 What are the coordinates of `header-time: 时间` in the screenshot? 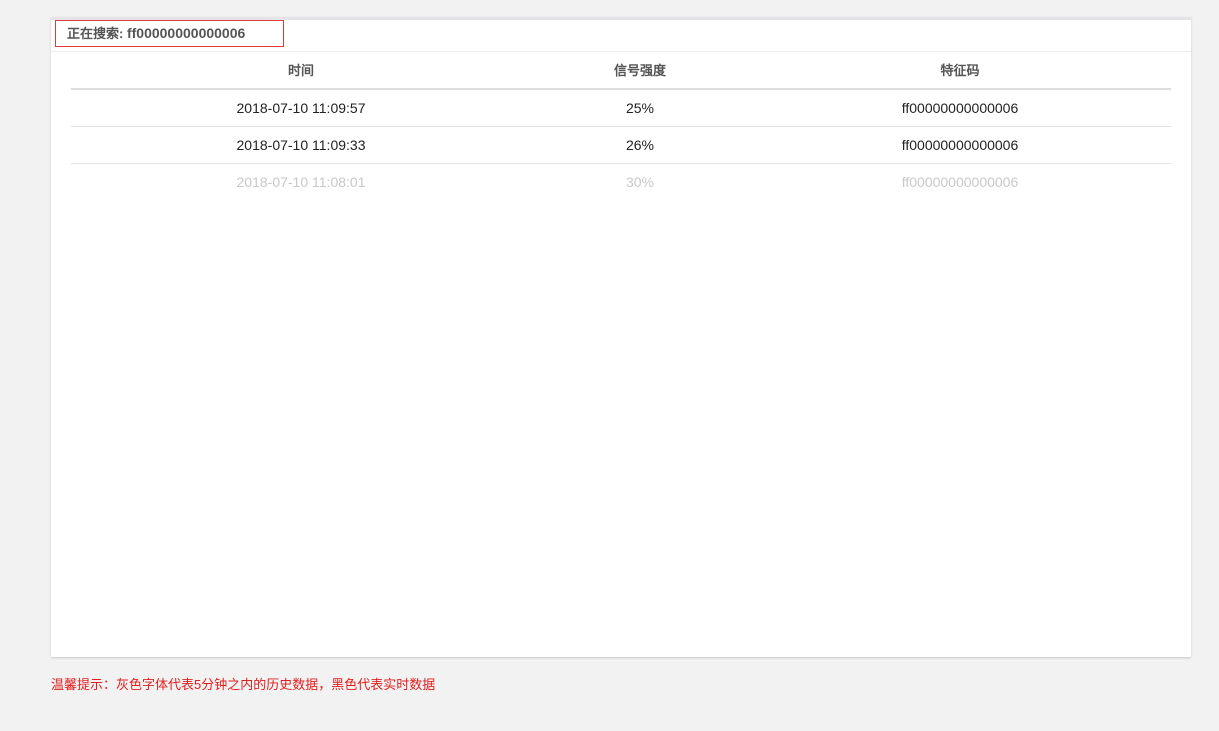 It's located at (301, 70).